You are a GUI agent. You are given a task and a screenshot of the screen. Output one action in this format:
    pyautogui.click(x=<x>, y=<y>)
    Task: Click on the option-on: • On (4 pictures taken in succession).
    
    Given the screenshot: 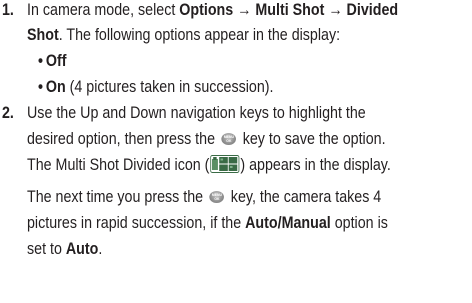 What is the action you would take?
    pyautogui.click(x=156, y=86)
    